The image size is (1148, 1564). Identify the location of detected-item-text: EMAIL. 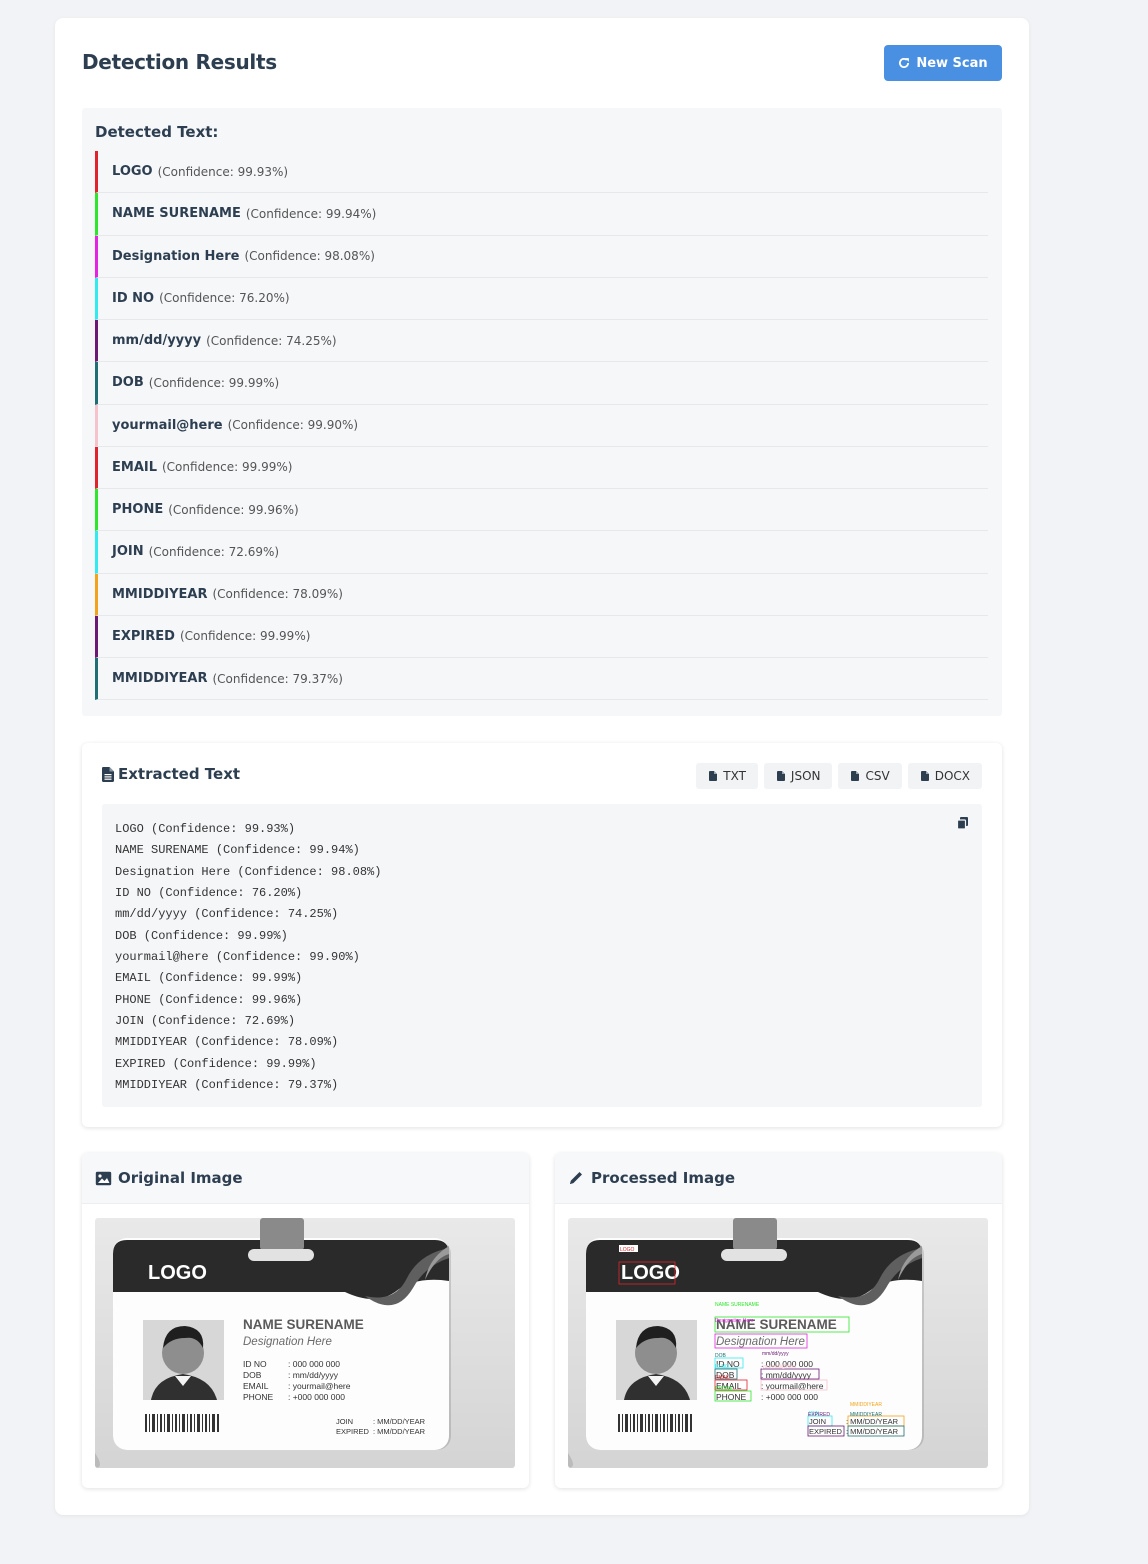
(134, 467).